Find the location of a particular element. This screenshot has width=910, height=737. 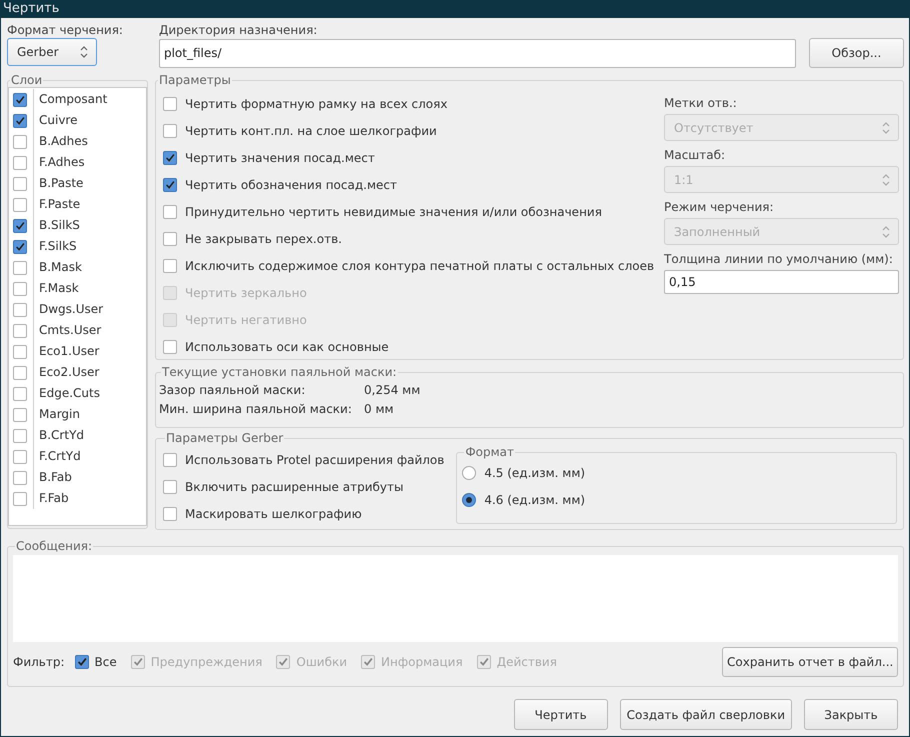

checkbox-label: Чертить негативно is located at coordinates (246, 319).